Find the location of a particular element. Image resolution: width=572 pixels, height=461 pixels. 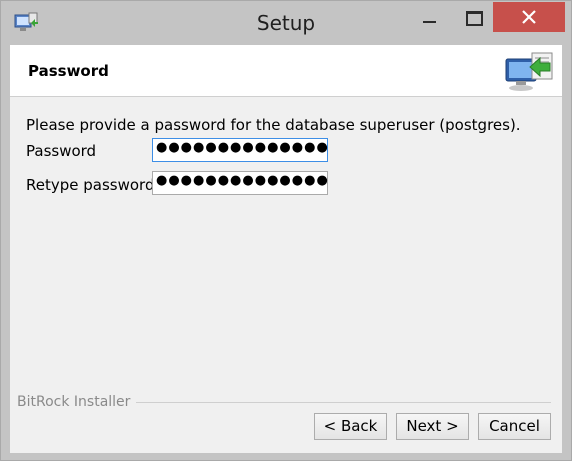

next-button: Next > is located at coordinates (432, 426).